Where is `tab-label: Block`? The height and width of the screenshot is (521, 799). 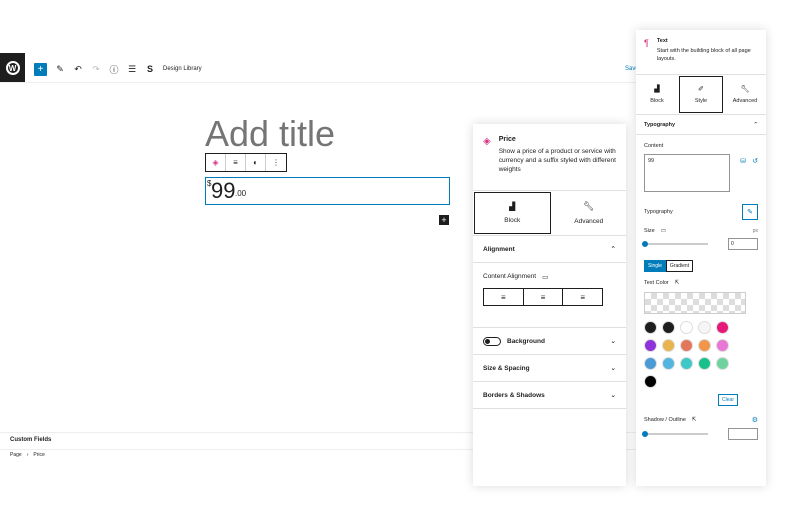 tab-label: Block is located at coordinates (657, 101).